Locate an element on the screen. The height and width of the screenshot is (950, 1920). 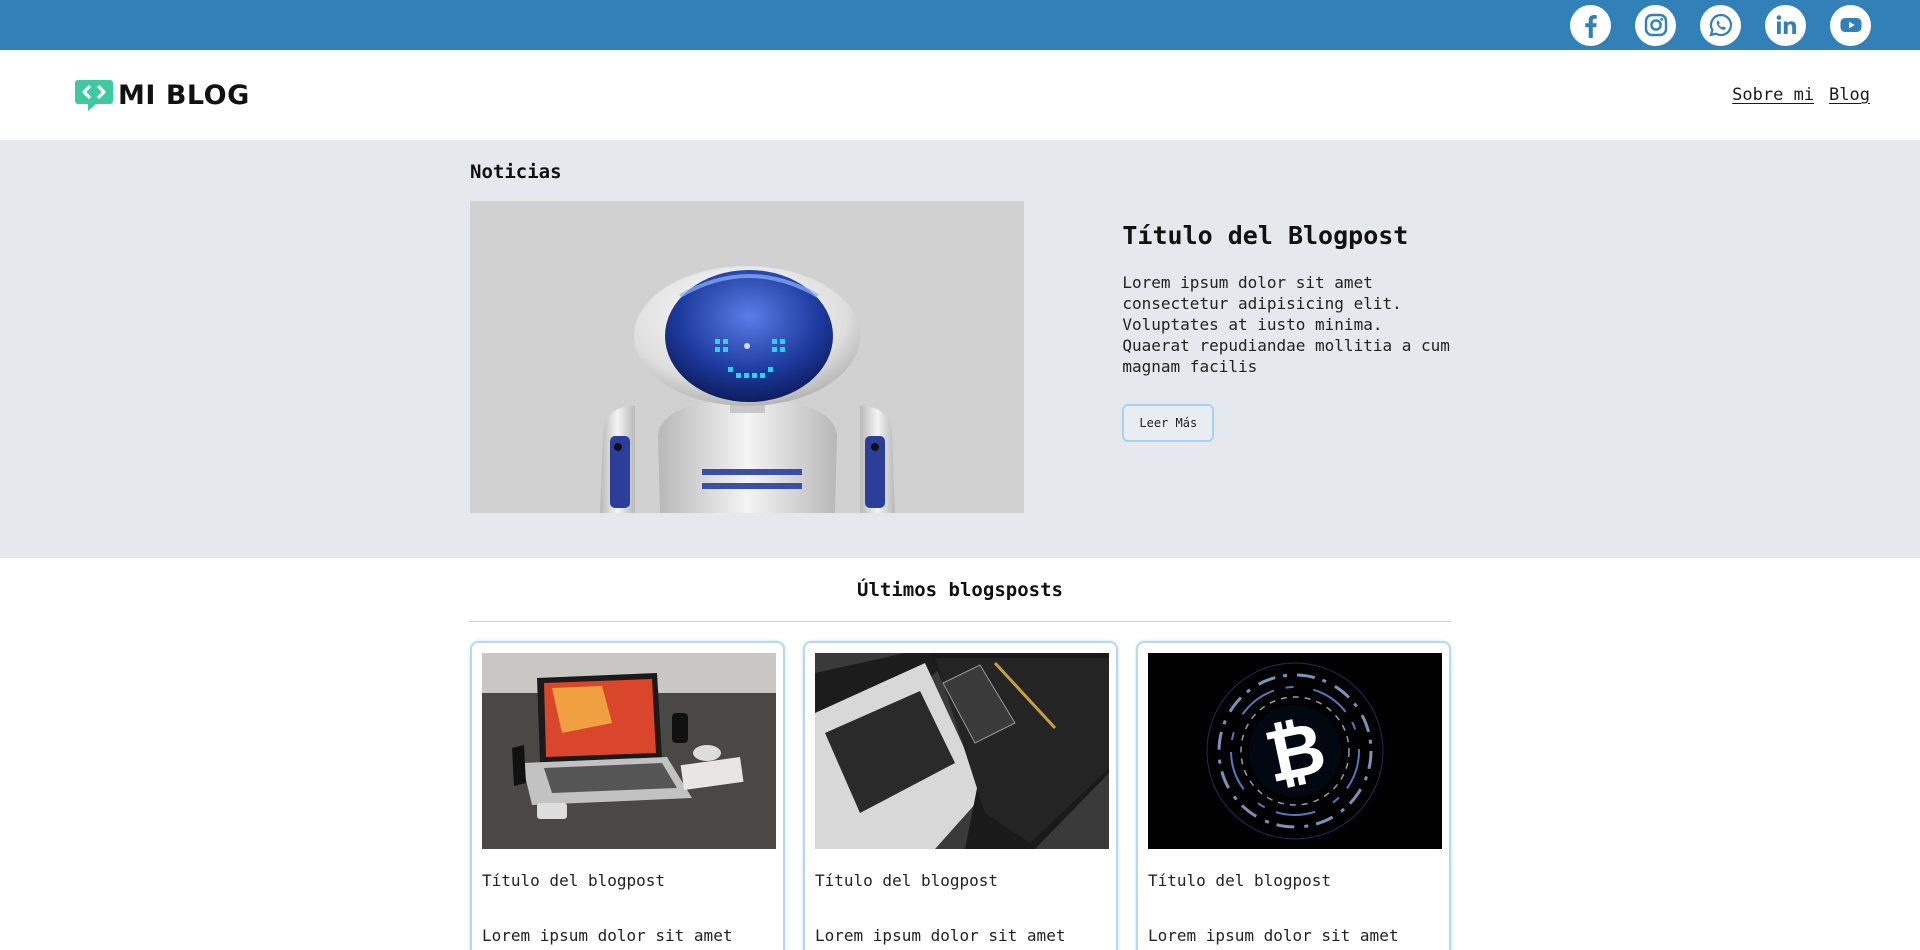
logo-text: MI BLOG is located at coordinates (184, 95).